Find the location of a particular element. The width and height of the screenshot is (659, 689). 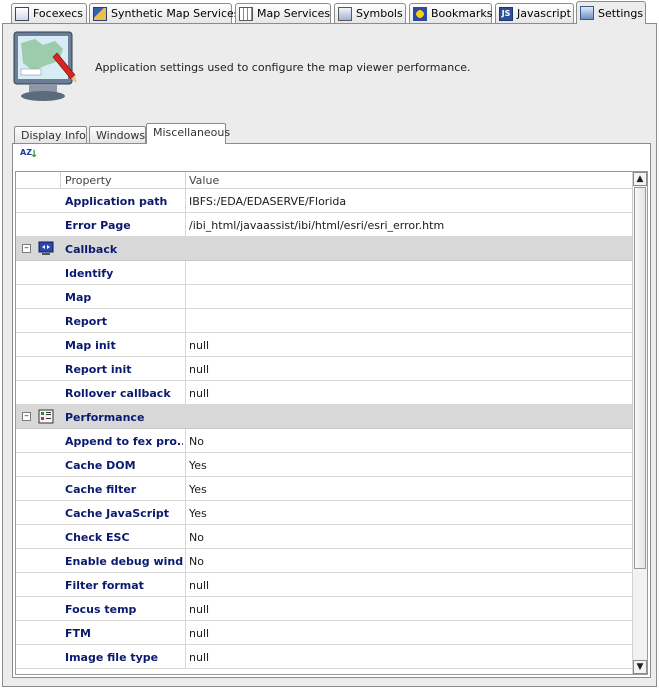

property-row-cache-dom: Cache DOM Yes is located at coordinates (324, 465).